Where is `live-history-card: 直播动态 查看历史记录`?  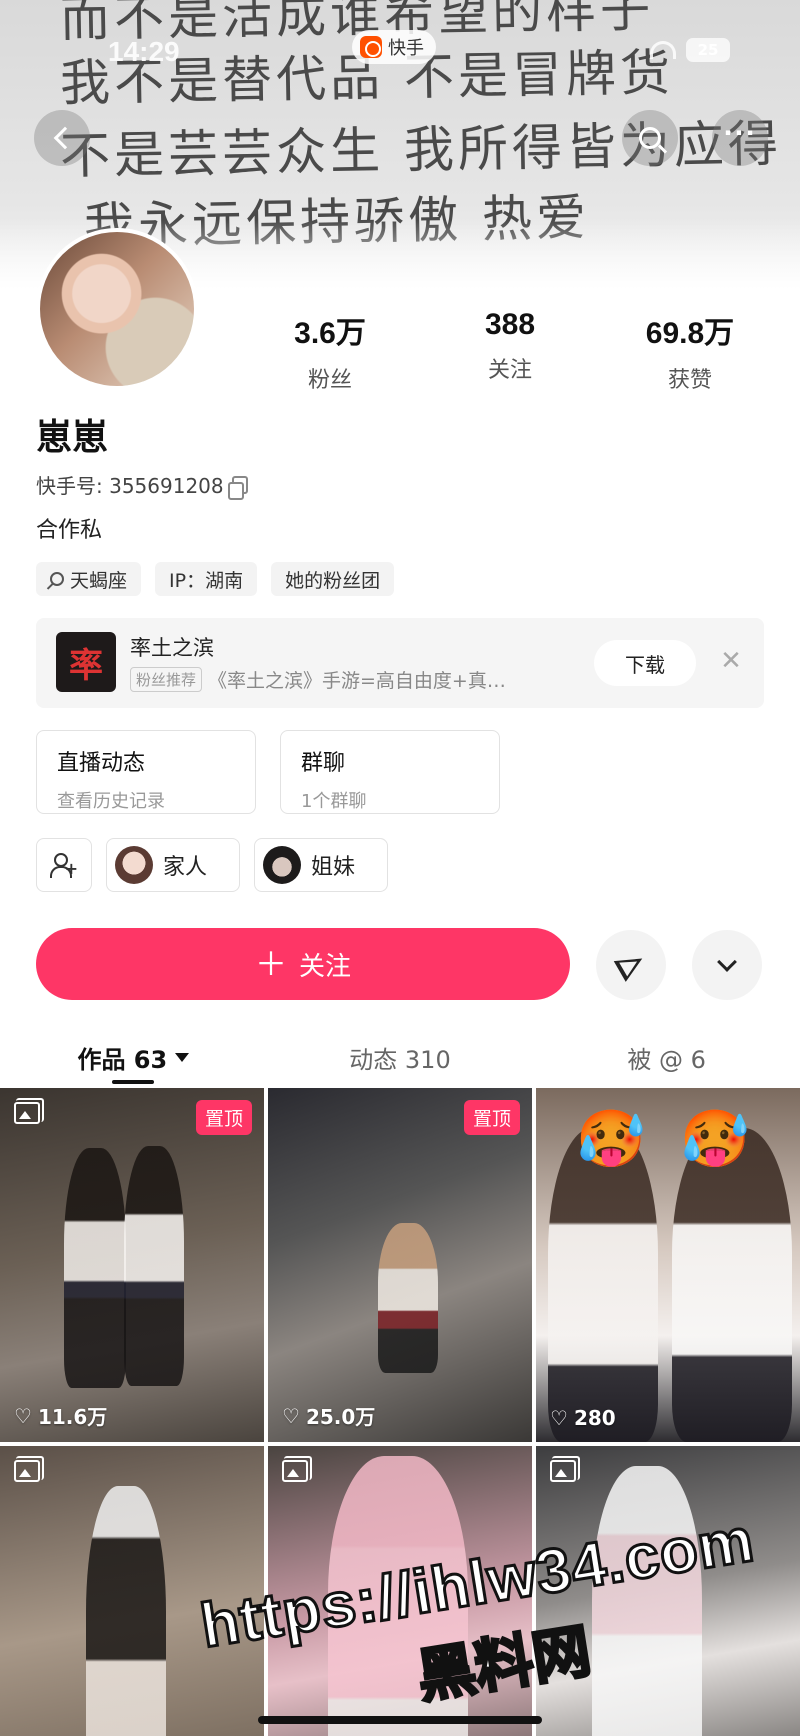 live-history-card: 直播动态 查看历史记录 is located at coordinates (146, 772).